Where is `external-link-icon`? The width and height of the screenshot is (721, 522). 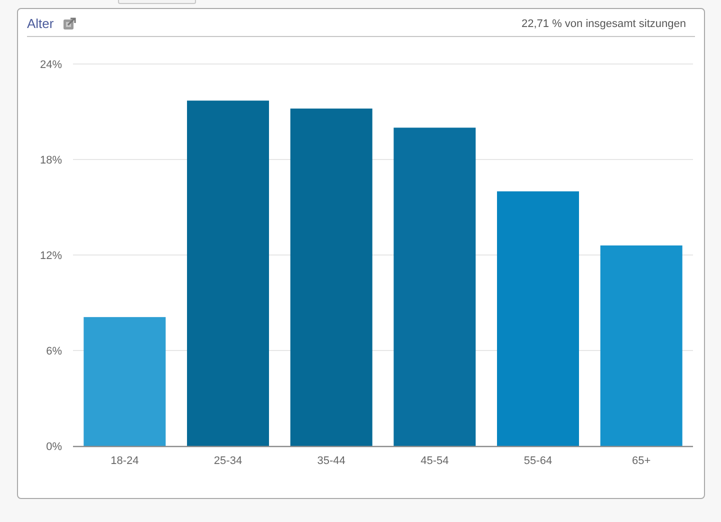 external-link-icon is located at coordinates (69, 23).